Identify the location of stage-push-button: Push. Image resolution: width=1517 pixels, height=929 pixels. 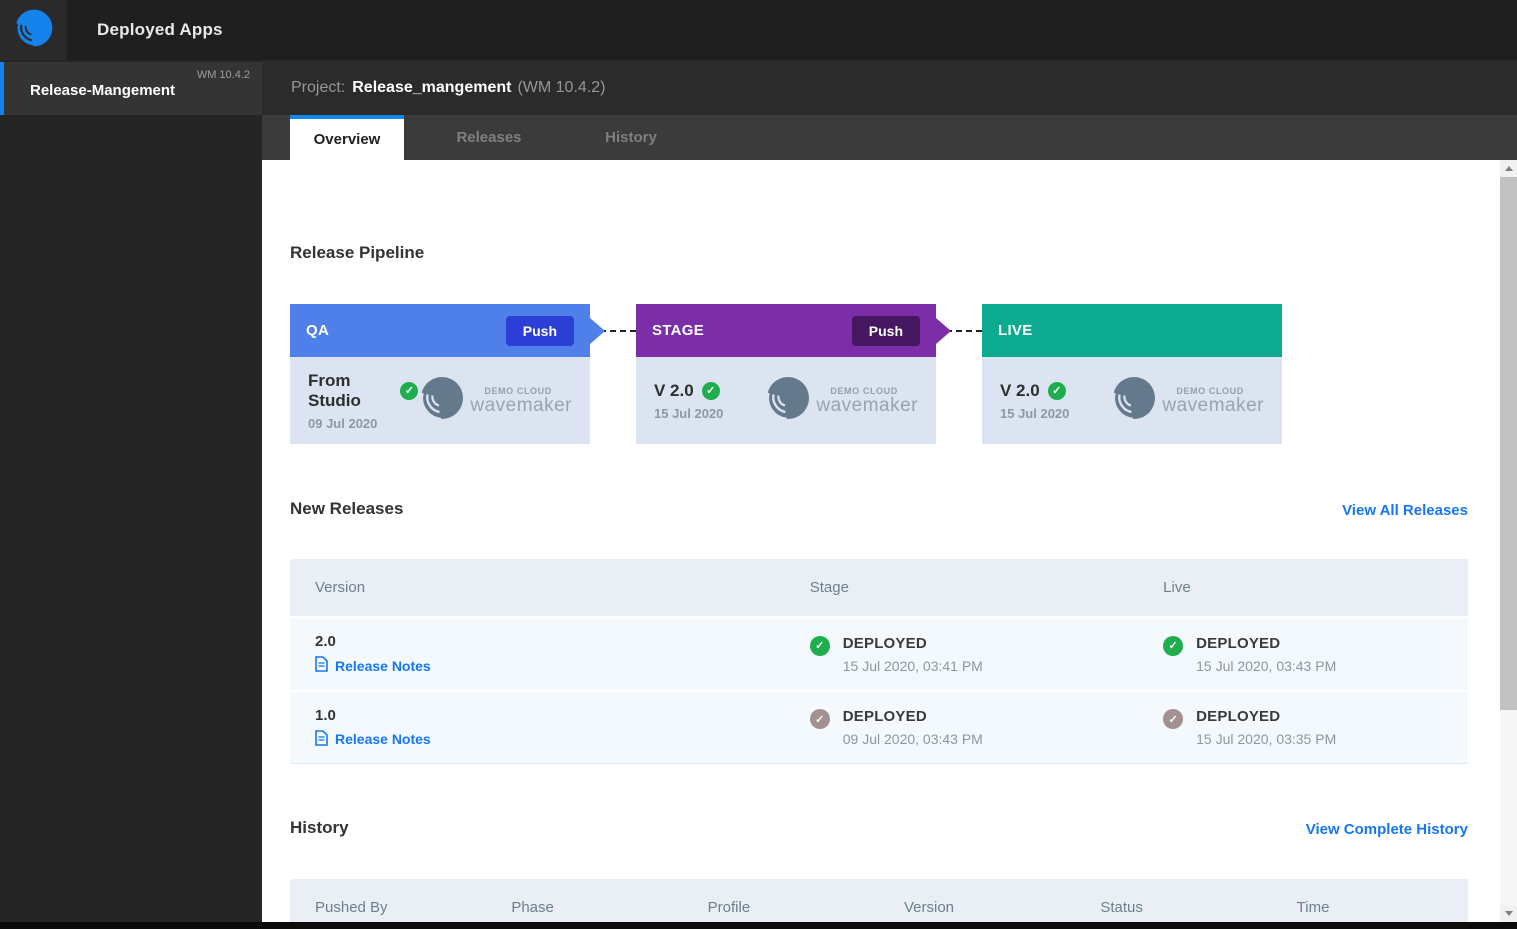
(885, 330).